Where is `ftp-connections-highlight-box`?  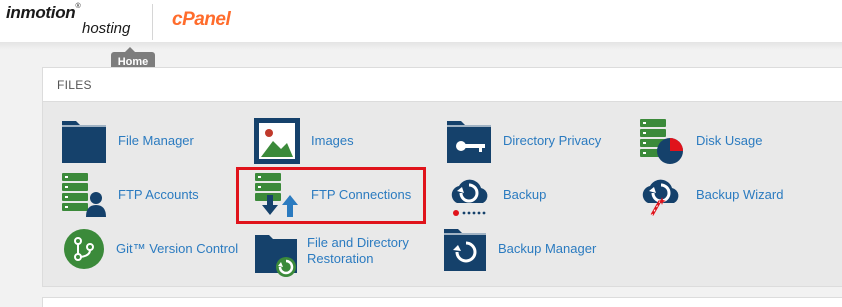 ftp-connections-highlight-box is located at coordinates (331, 195).